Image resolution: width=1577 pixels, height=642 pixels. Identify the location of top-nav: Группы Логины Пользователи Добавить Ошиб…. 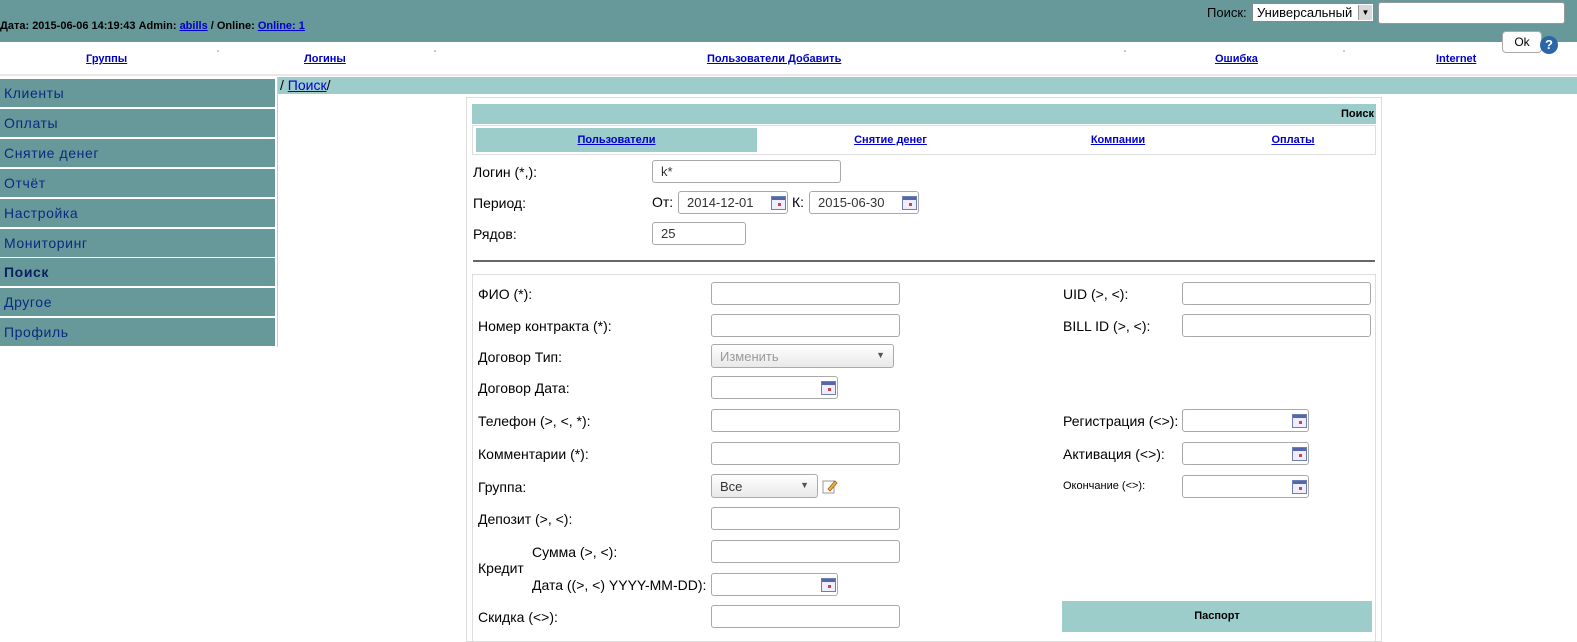
(788, 59).